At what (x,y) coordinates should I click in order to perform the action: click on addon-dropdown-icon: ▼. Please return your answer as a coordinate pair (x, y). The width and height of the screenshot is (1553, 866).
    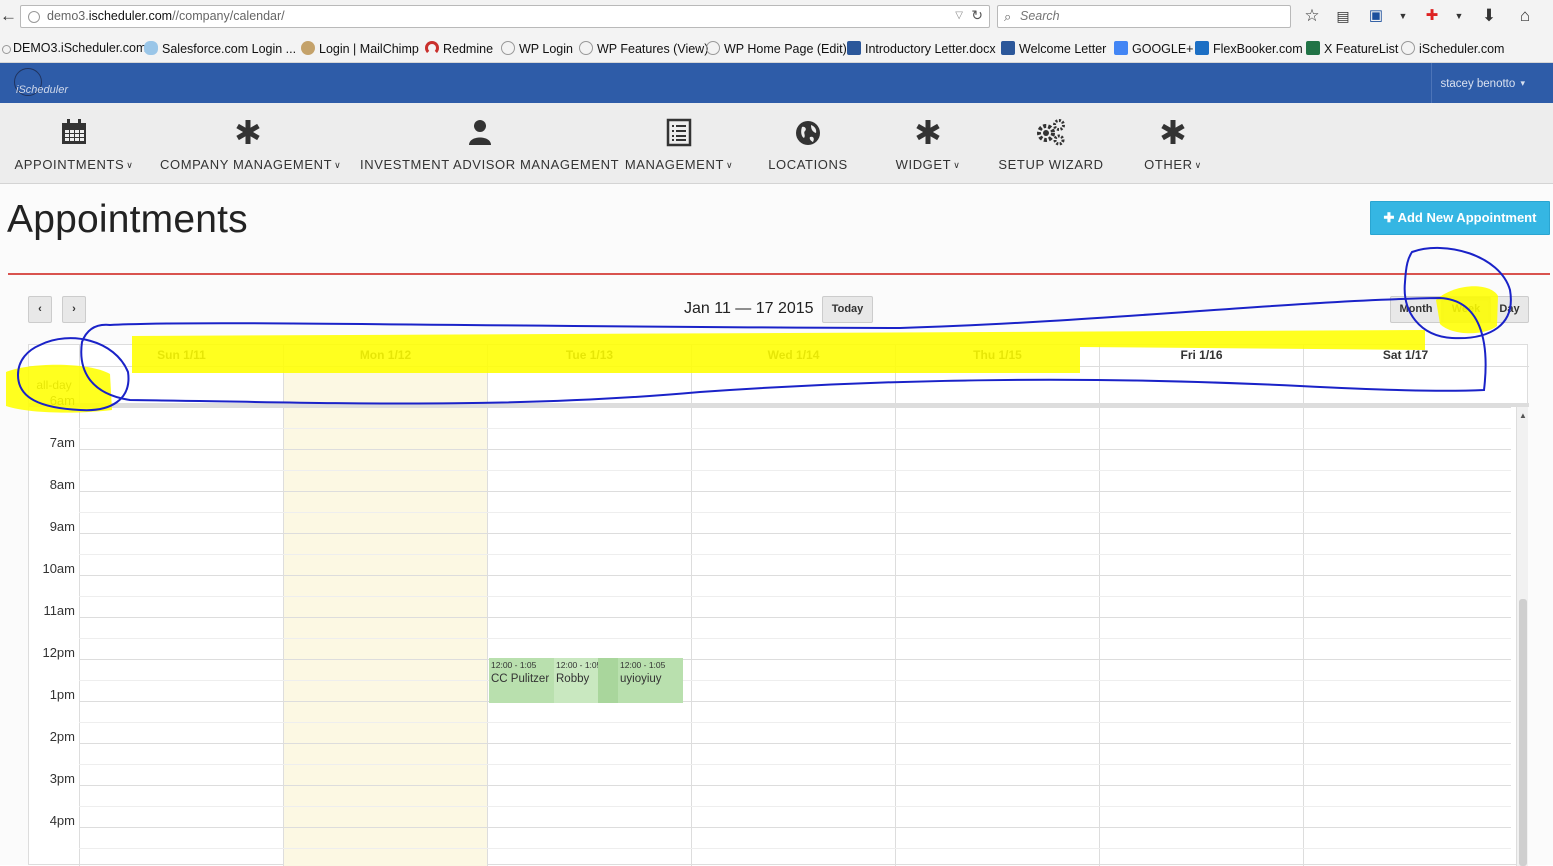
    Looking at the image, I should click on (1459, 16).